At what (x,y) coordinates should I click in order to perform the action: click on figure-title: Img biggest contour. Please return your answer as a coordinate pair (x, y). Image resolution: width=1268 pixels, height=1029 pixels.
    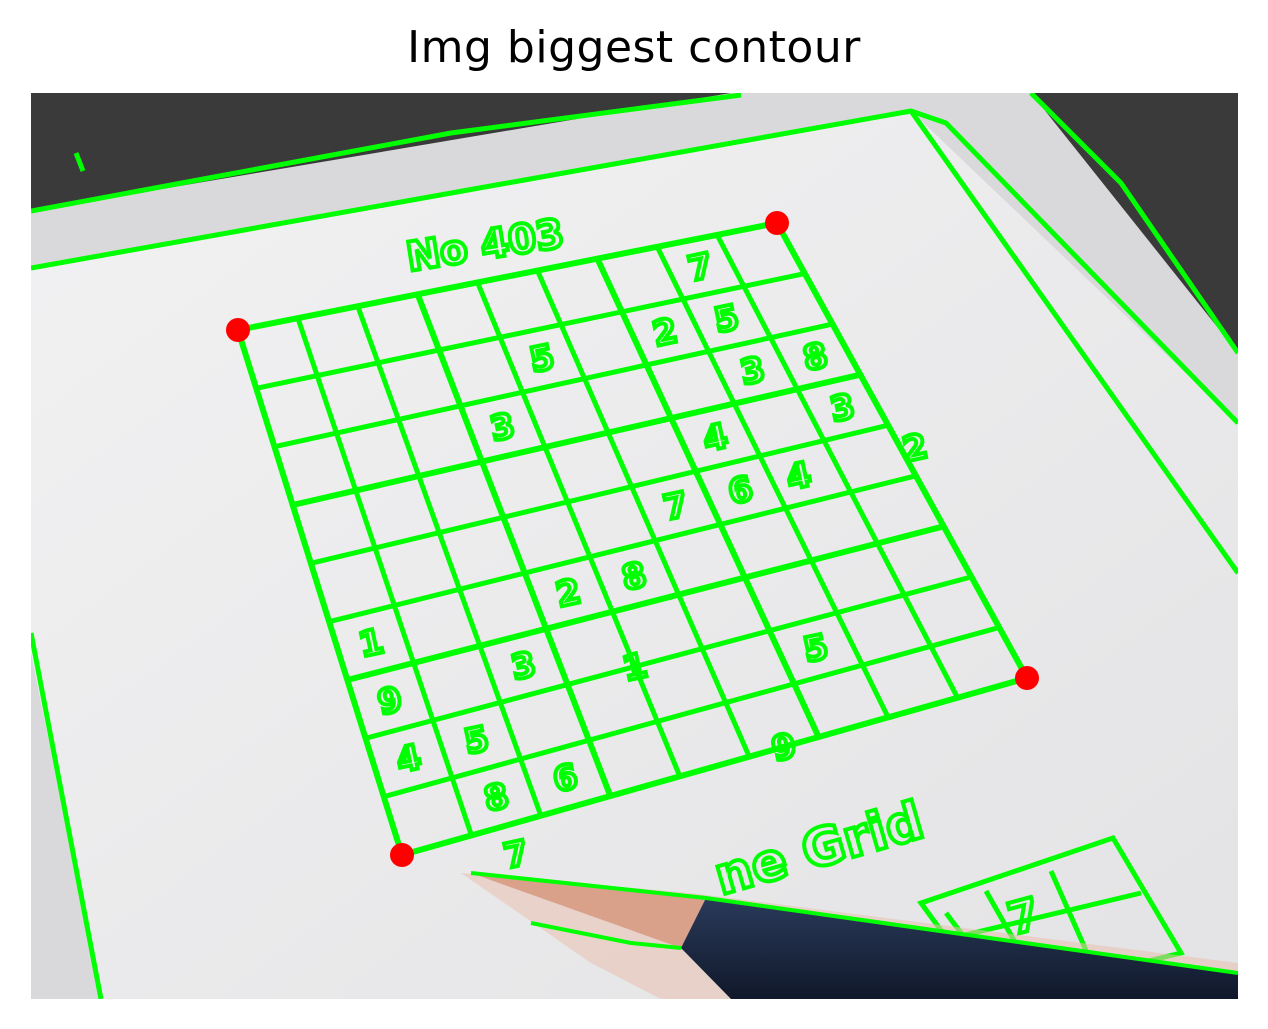
    Looking at the image, I should click on (634, 47).